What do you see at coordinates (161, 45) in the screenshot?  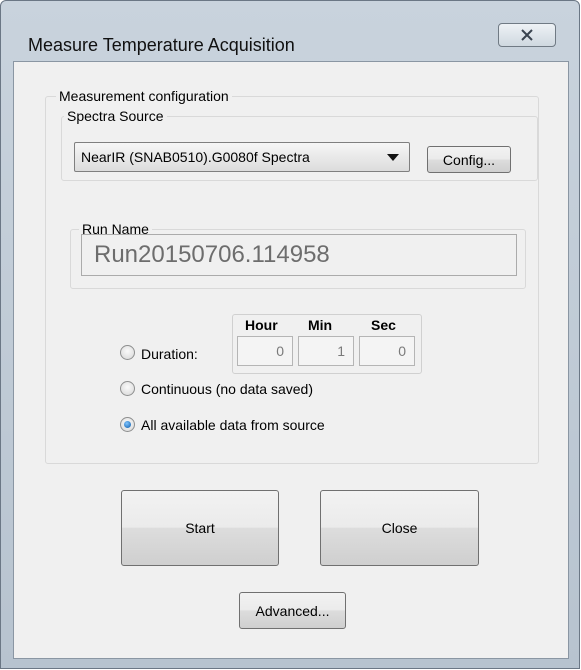 I see `window-title: Measure Temperature Acquisition` at bounding box center [161, 45].